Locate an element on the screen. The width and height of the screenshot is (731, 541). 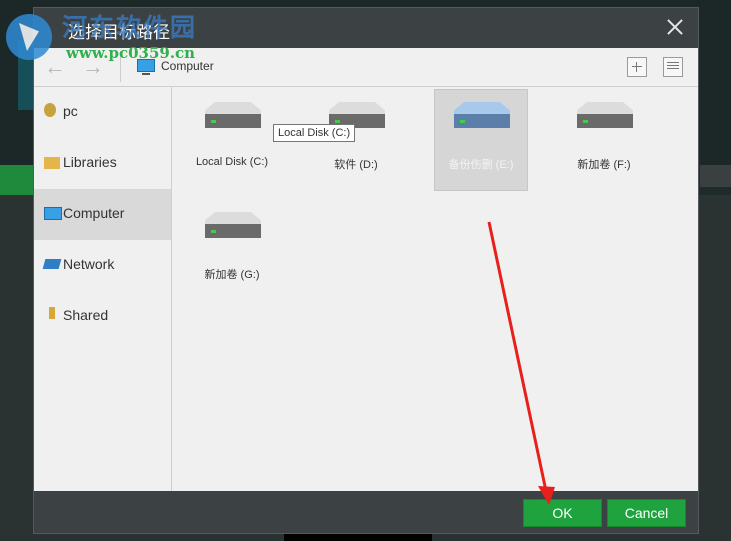
drive-g: 新加卷 (G:) is located at coordinates (232, 250).